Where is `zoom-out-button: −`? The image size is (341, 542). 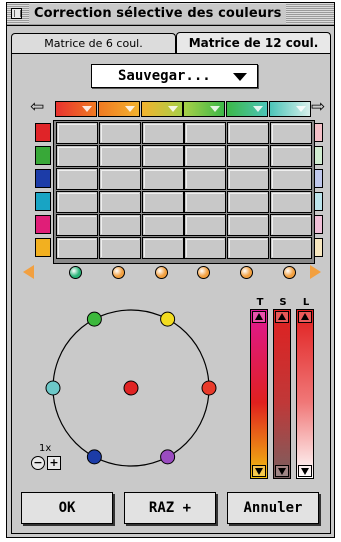
zoom-out-button: − is located at coordinates (38, 463).